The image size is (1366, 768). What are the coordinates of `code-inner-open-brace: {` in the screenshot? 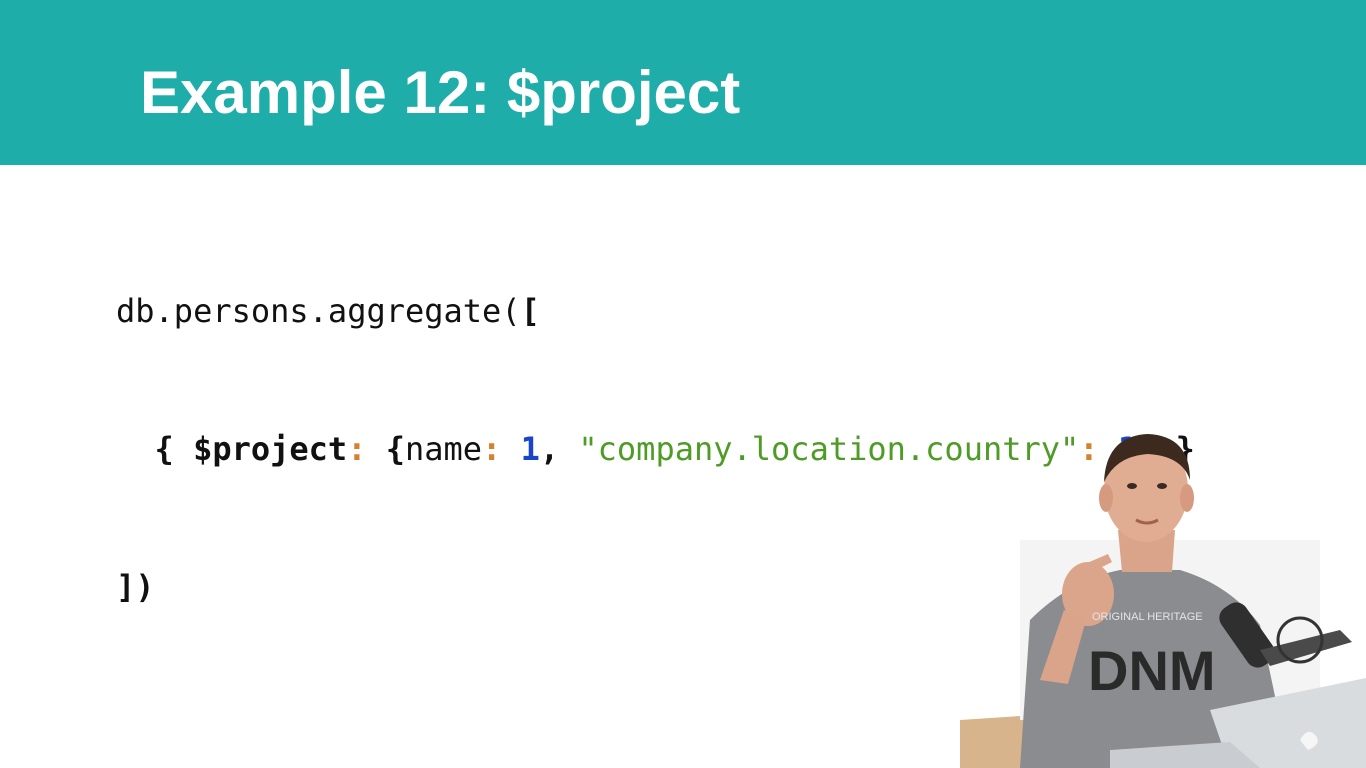 It's located at (395, 449).